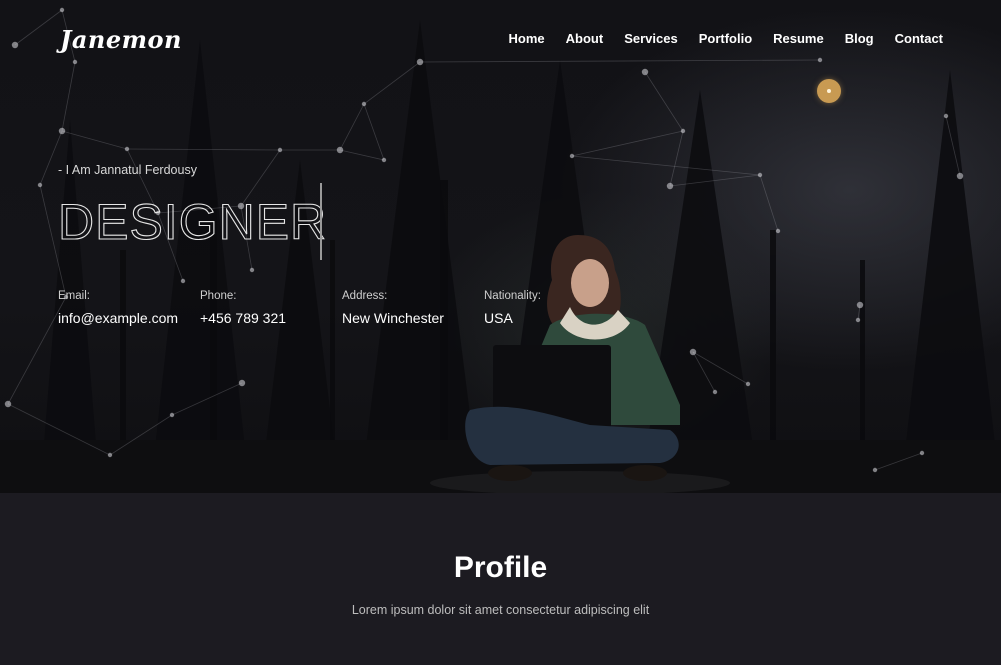  I want to click on hero-role-title: DESIGNER, so click(192, 221).